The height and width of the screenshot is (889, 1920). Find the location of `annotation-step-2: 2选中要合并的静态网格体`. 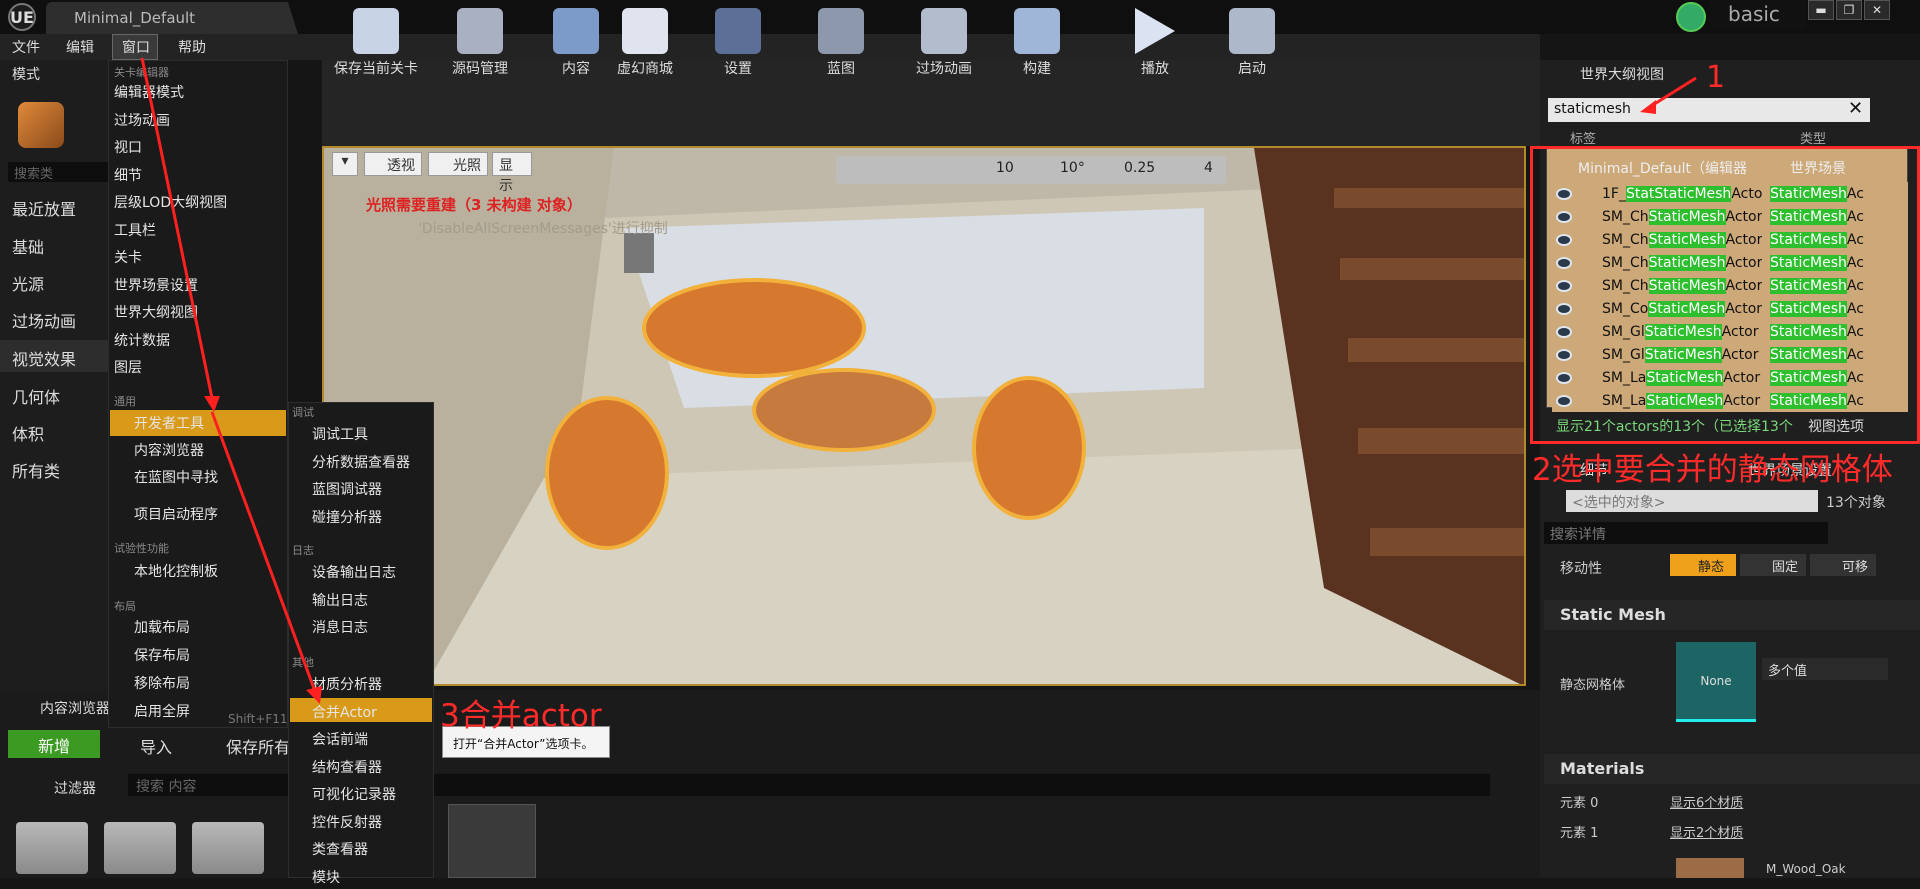

annotation-step-2: 2选中要合并的静态网格体 is located at coordinates (1712, 470).